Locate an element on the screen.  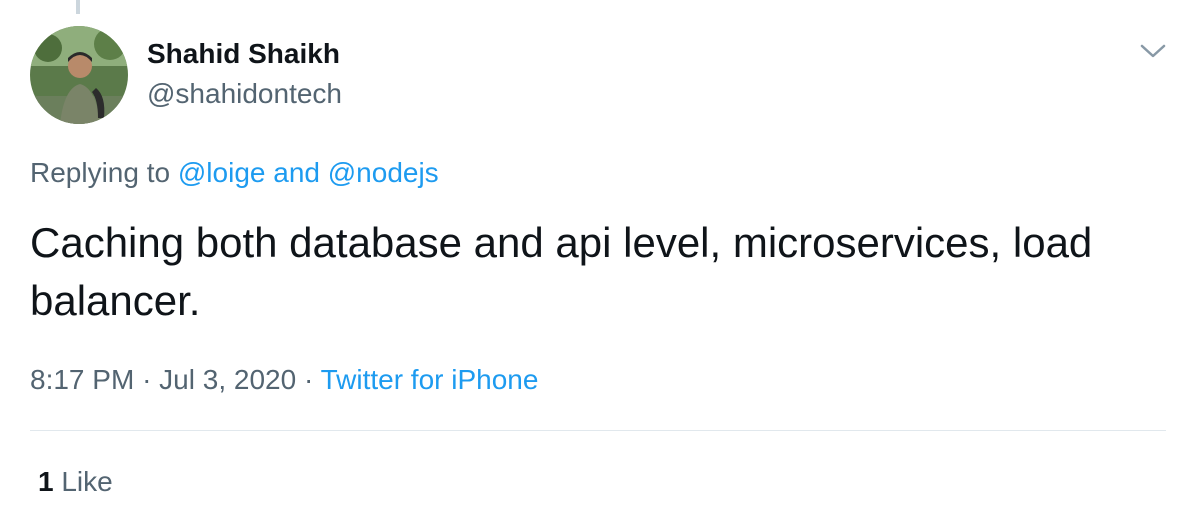
divider is located at coordinates (598, 430).